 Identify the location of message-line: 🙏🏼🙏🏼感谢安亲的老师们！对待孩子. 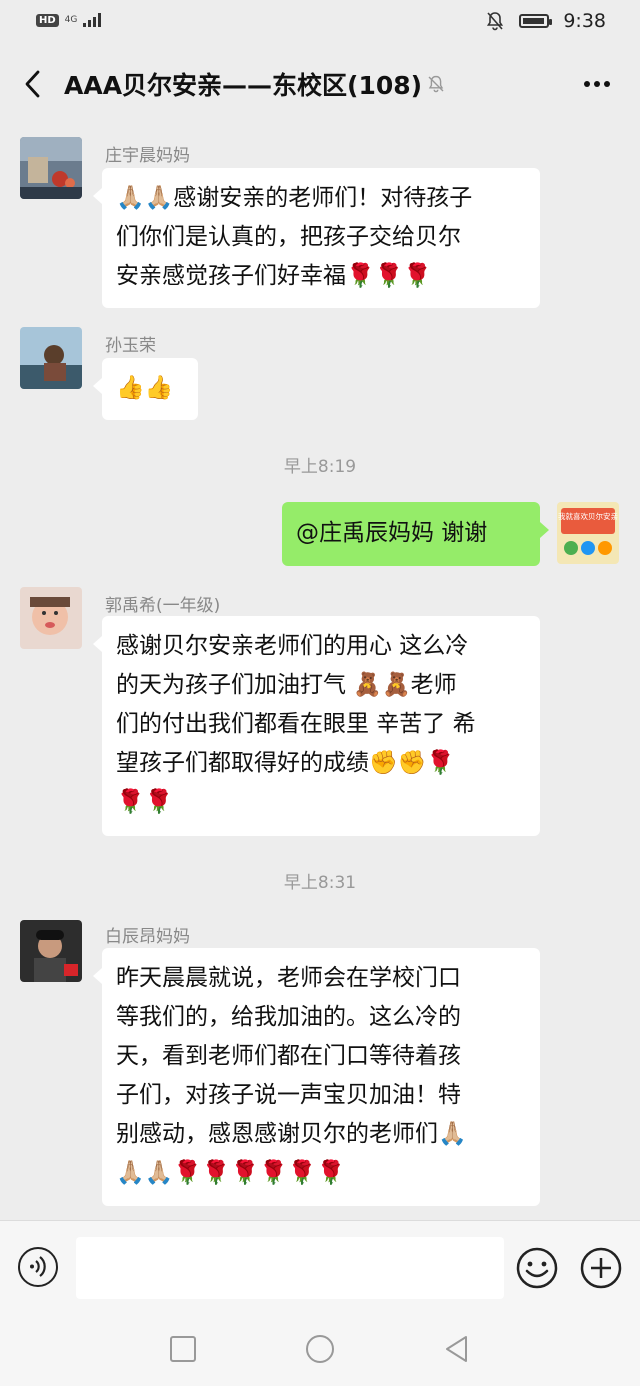
(294, 198).